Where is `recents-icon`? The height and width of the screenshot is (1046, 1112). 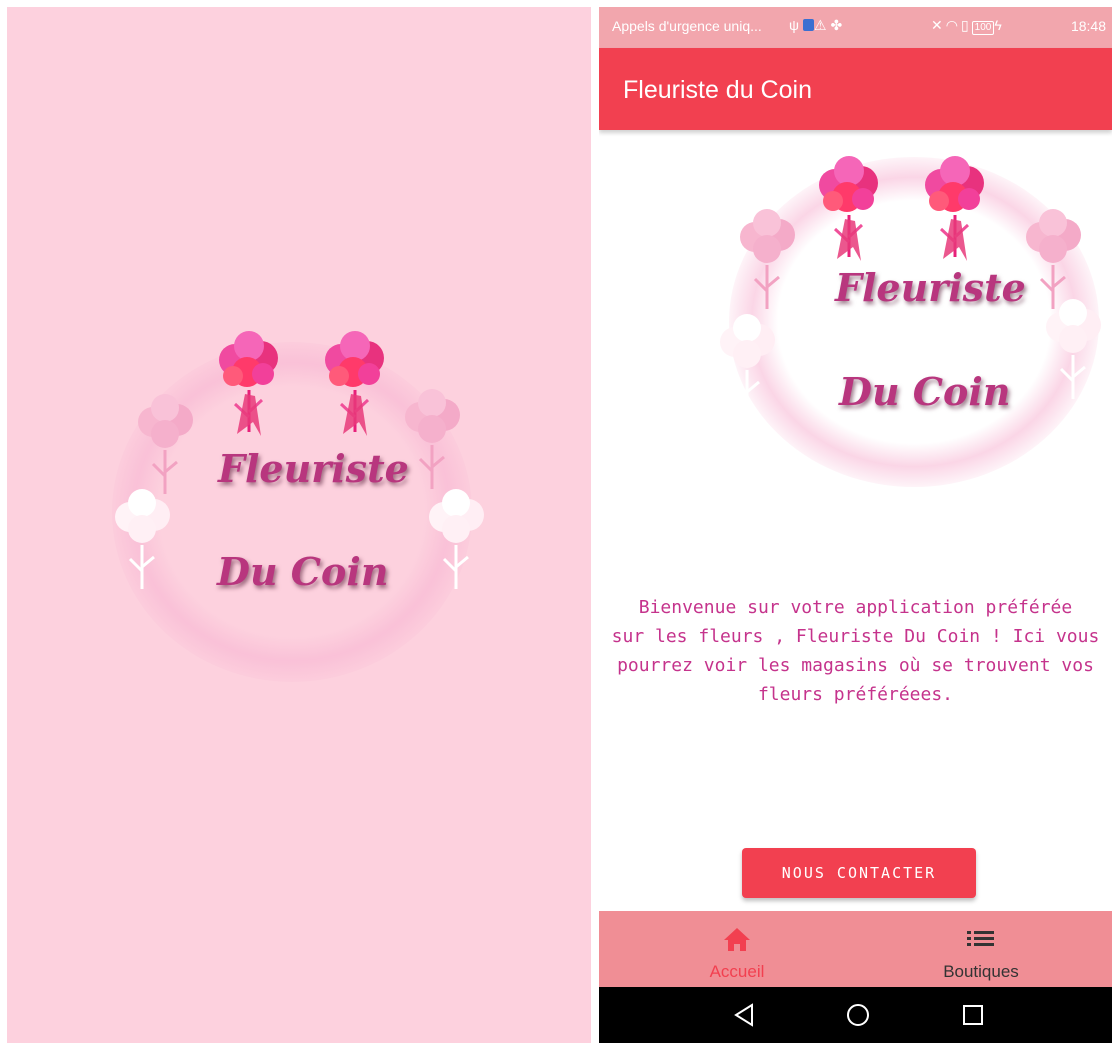 recents-icon is located at coordinates (973, 1015).